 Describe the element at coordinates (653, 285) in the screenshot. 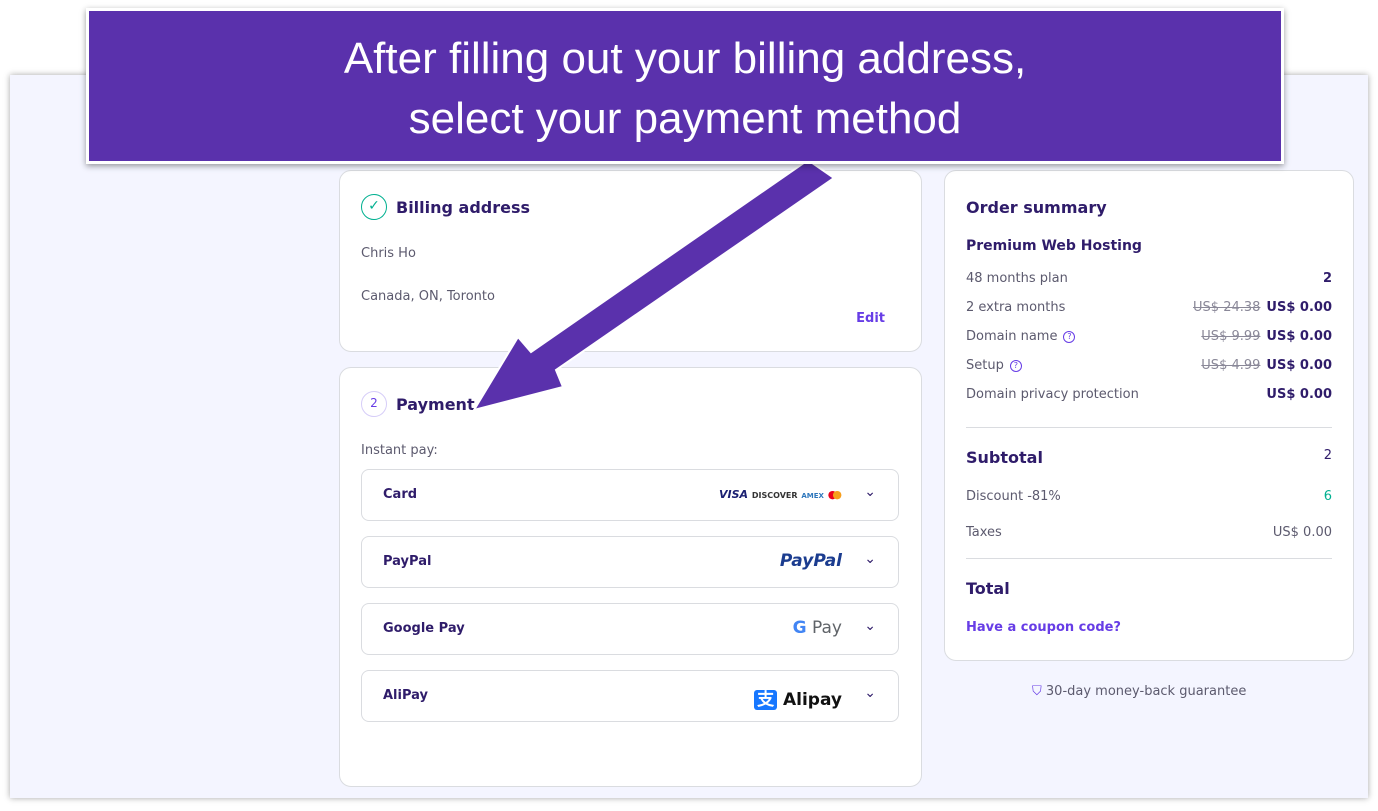

I see `arrow-icon` at that location.